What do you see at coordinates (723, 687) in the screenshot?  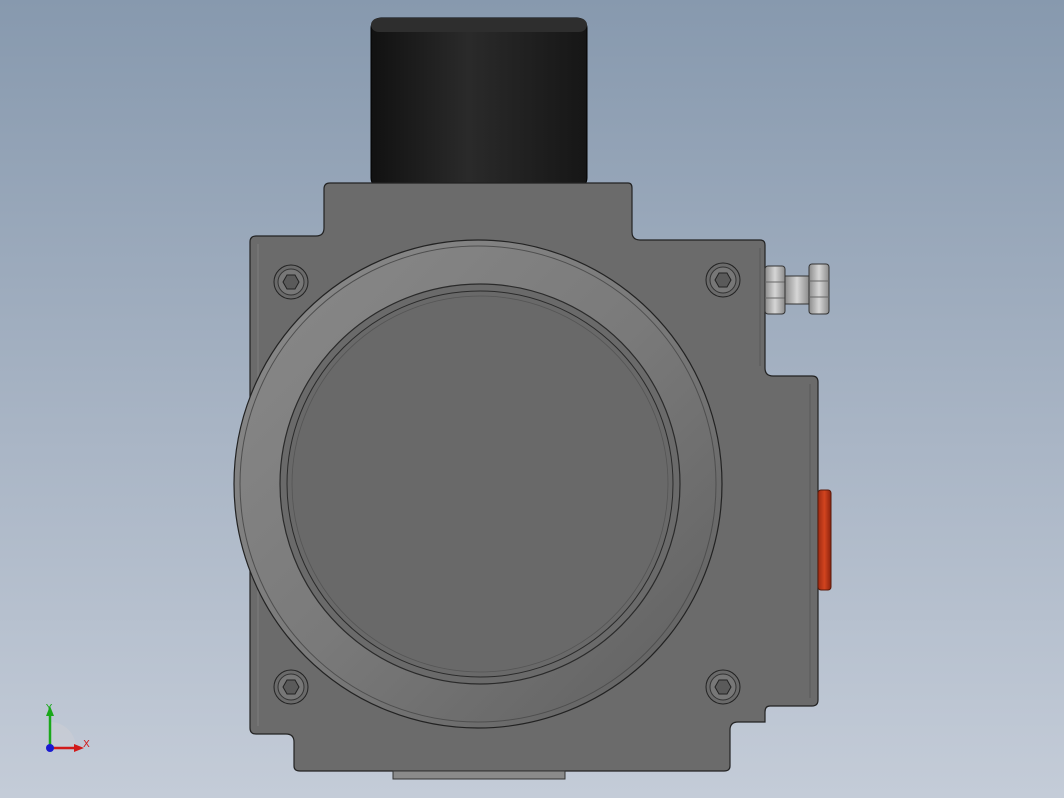 I see `bolt-bottom-right-icon` at bounding box center [723, 687].